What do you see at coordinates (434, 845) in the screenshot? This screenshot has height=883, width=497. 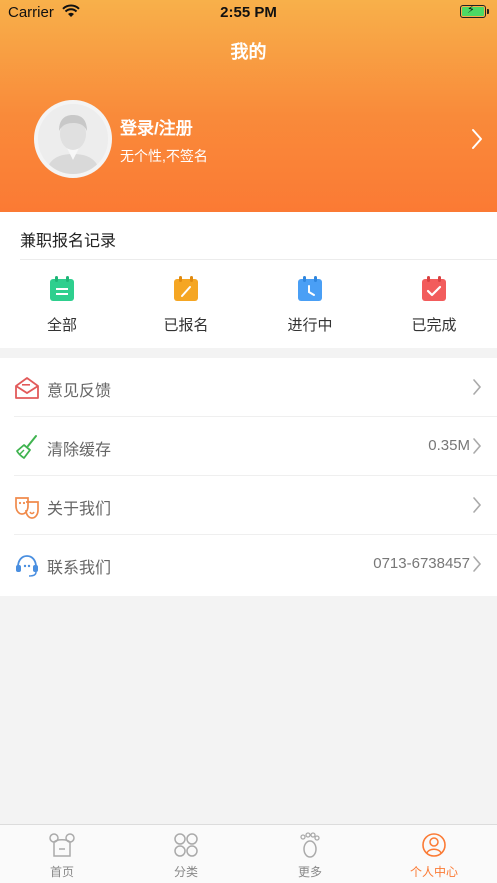 I see `person-icon` at bounding box center [434, 845].